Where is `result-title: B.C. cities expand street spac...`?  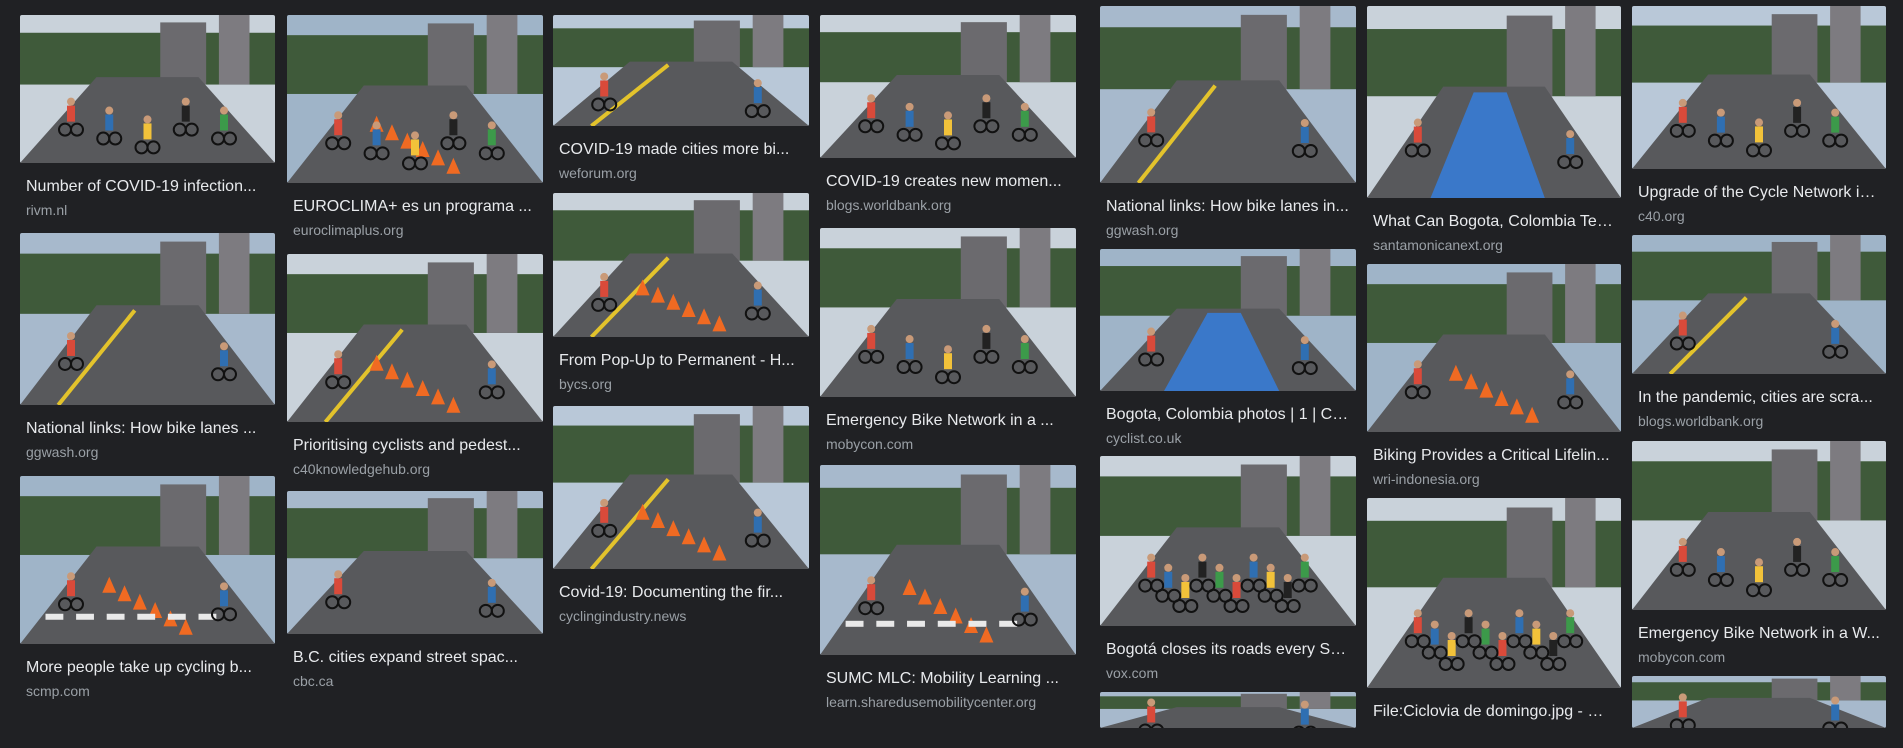 result-title: B.C. cities expand street spac... is located at coordinates (415, 658).